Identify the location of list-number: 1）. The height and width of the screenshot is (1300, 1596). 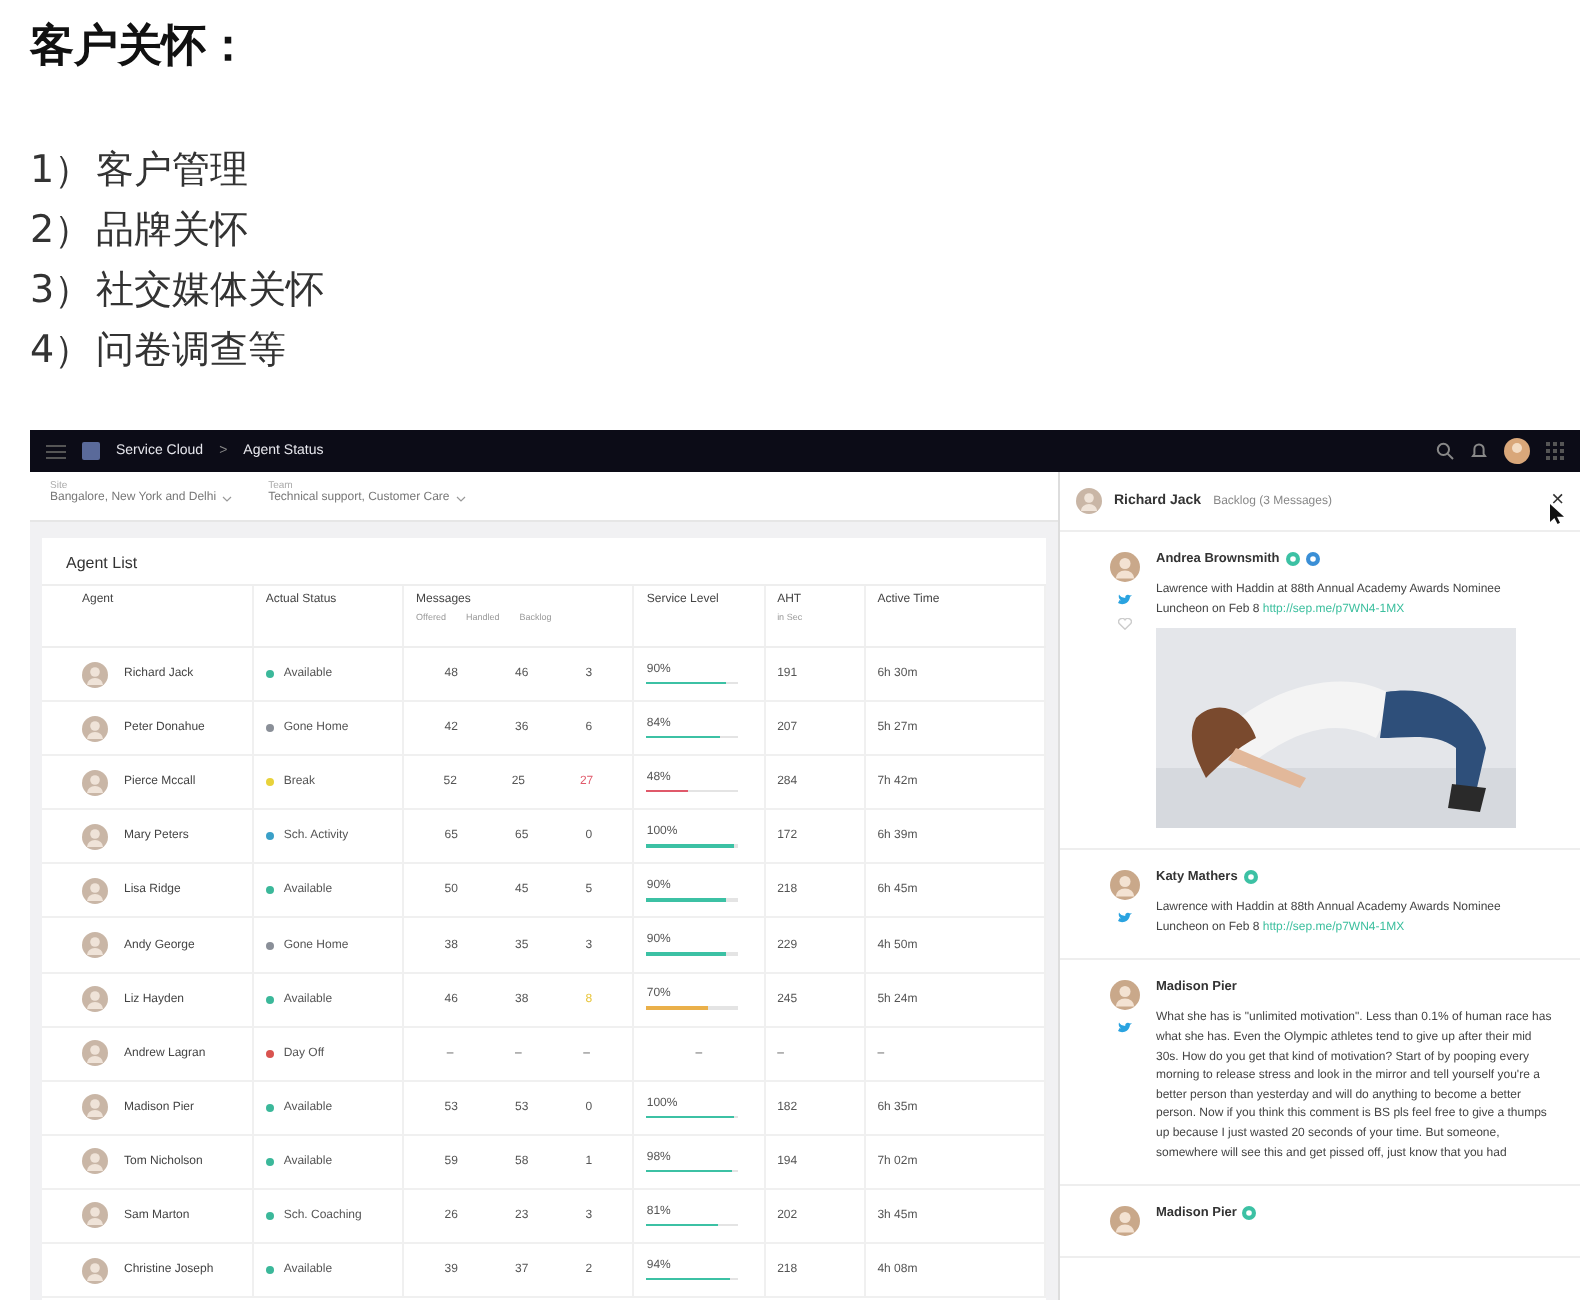
(62, 171).